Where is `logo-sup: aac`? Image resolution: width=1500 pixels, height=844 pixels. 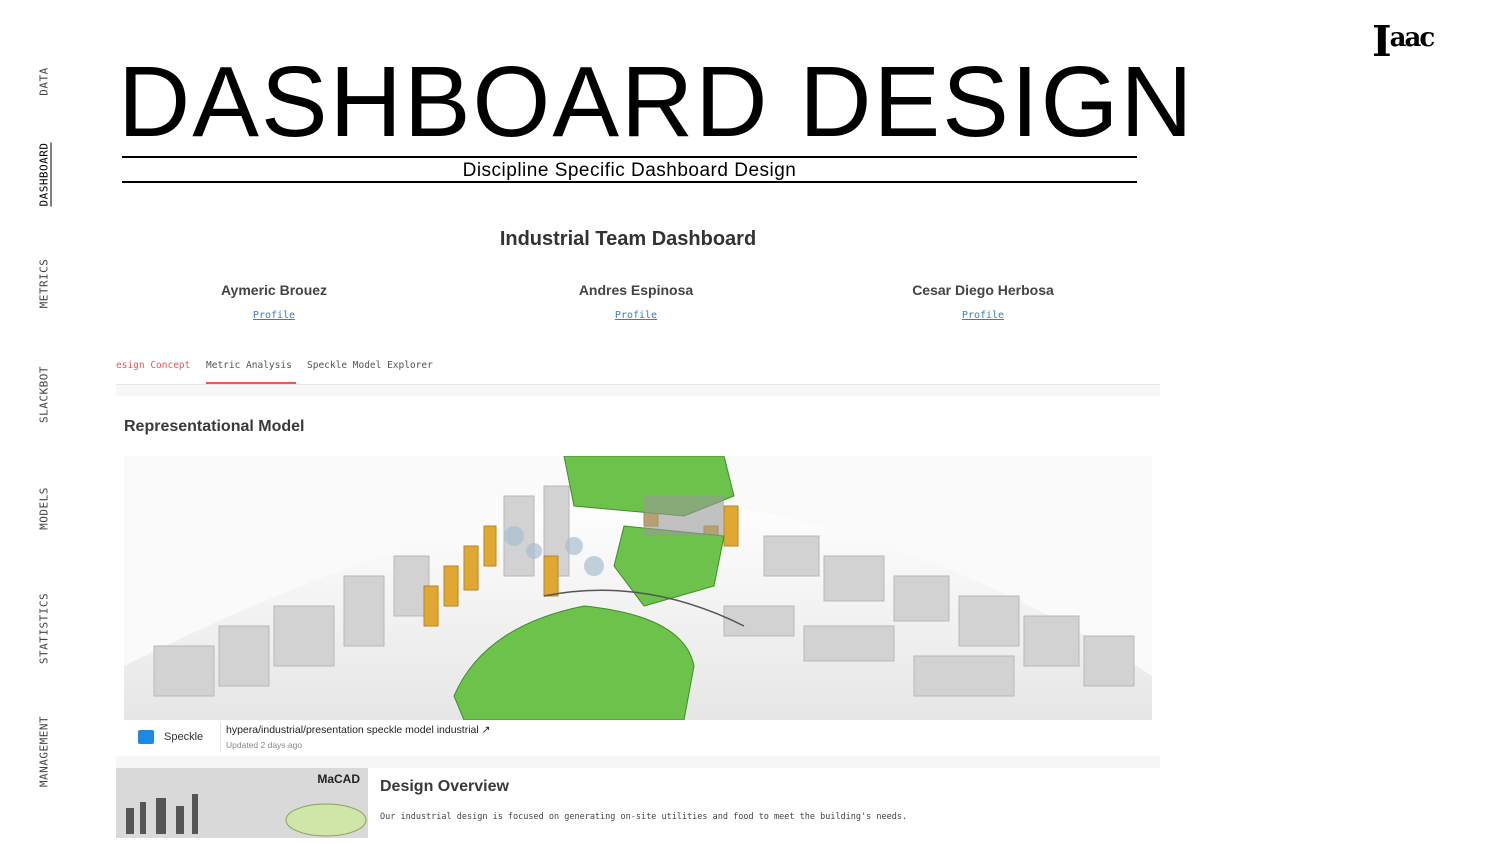
logo-sup: aac is located at coordinates (1412, 38).